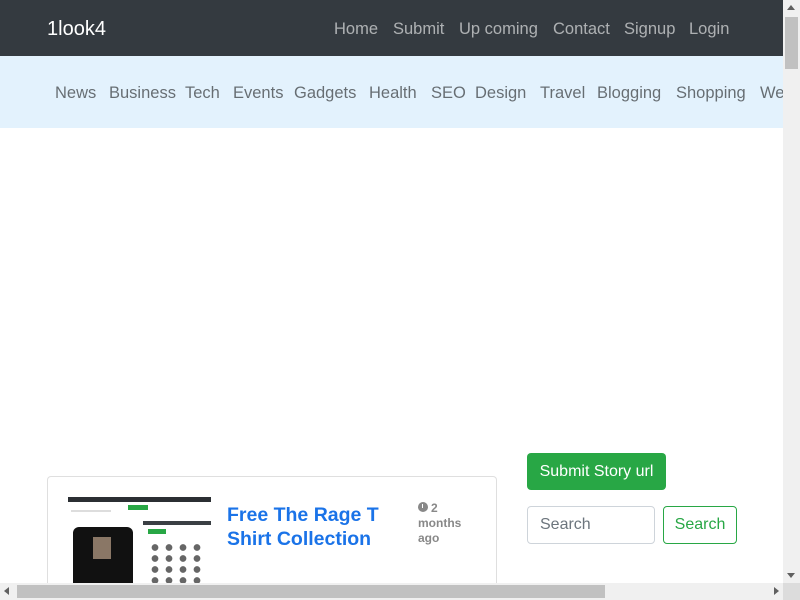 This screenshot has width=800, height=600. I want to click on clock-icon, so click(423, 507).